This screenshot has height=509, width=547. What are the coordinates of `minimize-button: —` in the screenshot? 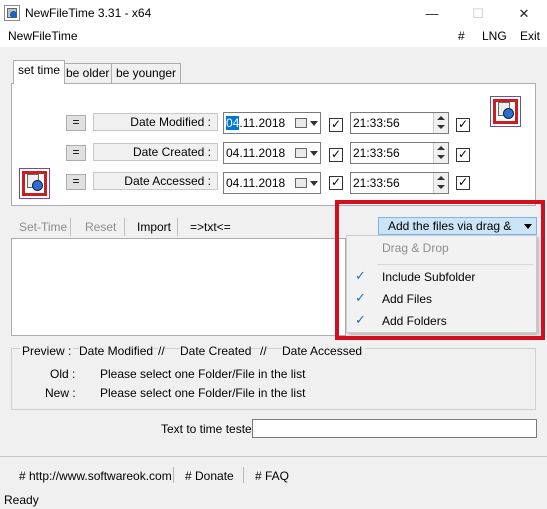 It's located at (432, 13).